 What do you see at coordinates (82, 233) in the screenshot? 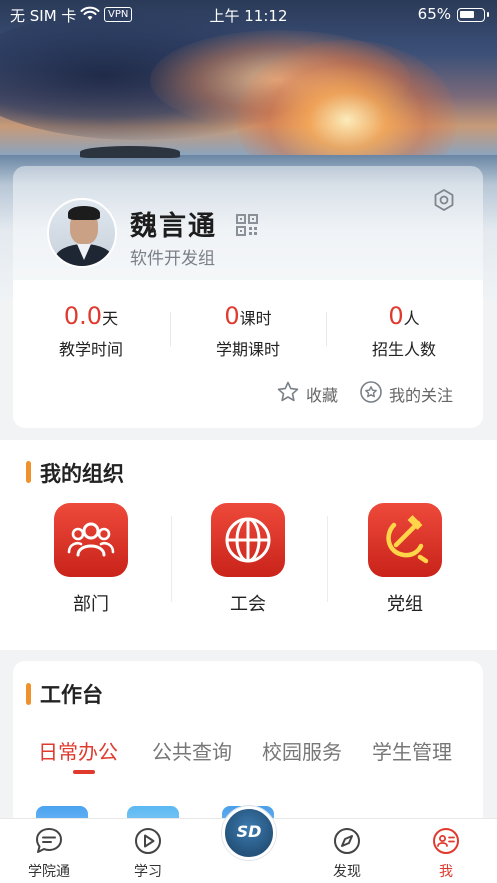
I see `avatar` at bounding box center [82, 233].